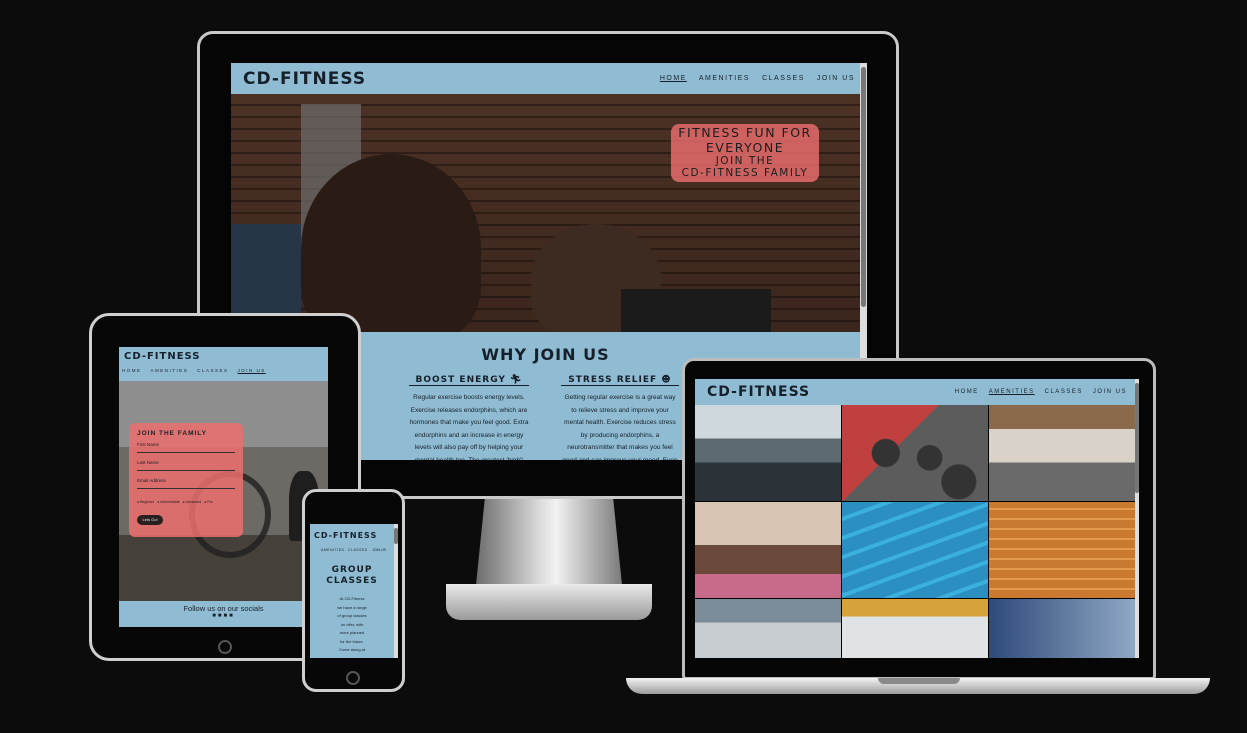  Describe the element at coordinates (745, 147) in the screenshot. I see `hero-line-2: EVERYONE` at that location.